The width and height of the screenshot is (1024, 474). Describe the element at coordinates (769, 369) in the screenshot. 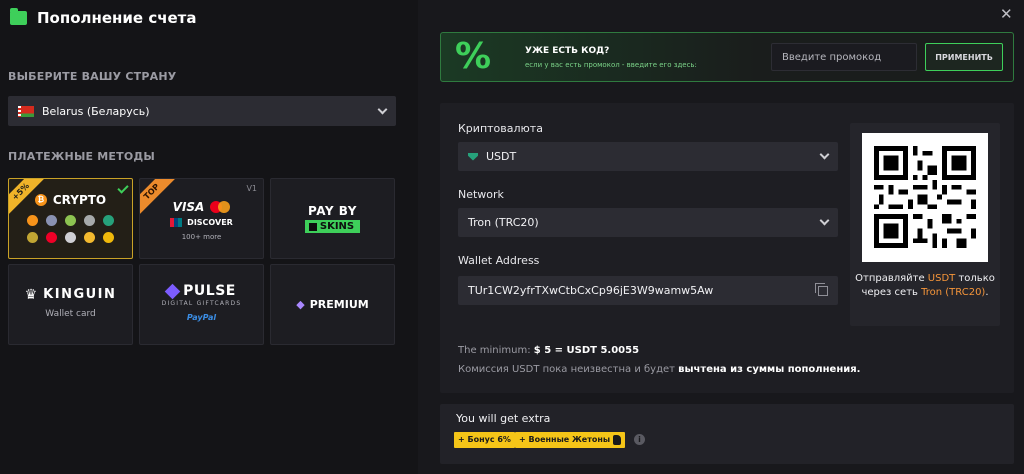

I see `fee-bold: вычтена из суммы пополнения.` at that location.